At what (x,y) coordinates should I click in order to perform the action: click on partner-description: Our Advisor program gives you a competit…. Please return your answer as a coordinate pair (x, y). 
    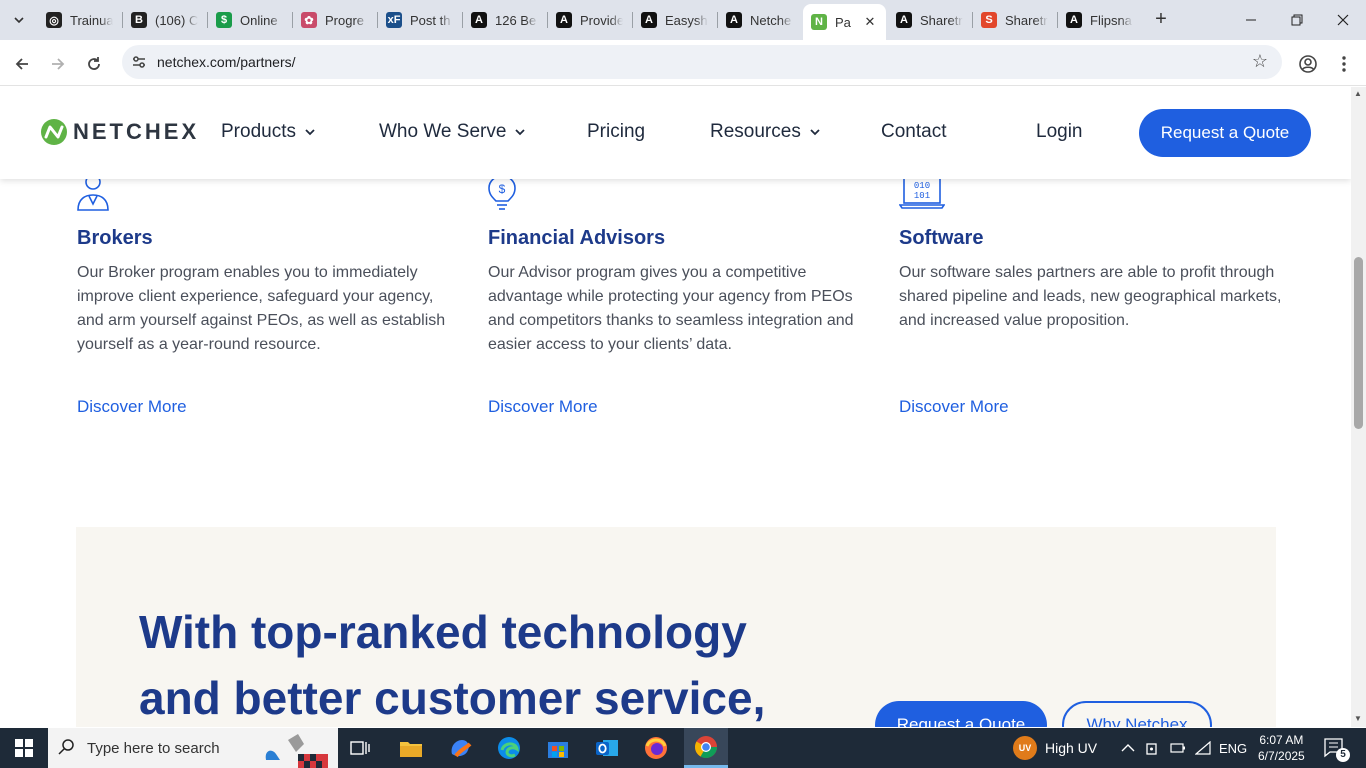
    Looking at the image, I should click on (671, 308).